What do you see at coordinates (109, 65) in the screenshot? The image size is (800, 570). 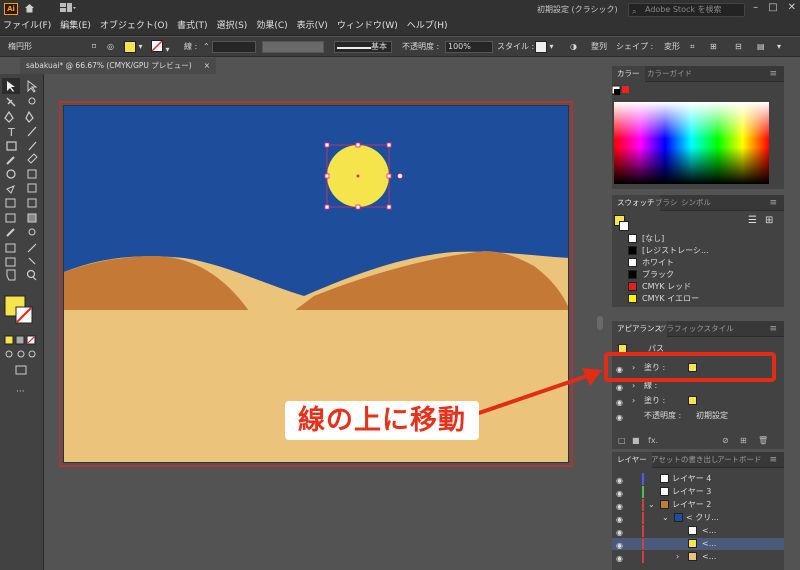 I see `document-title: sabakuai* @ 66.67% (CMYK/GPU プレビュー)` at bounding box center [109, 65].